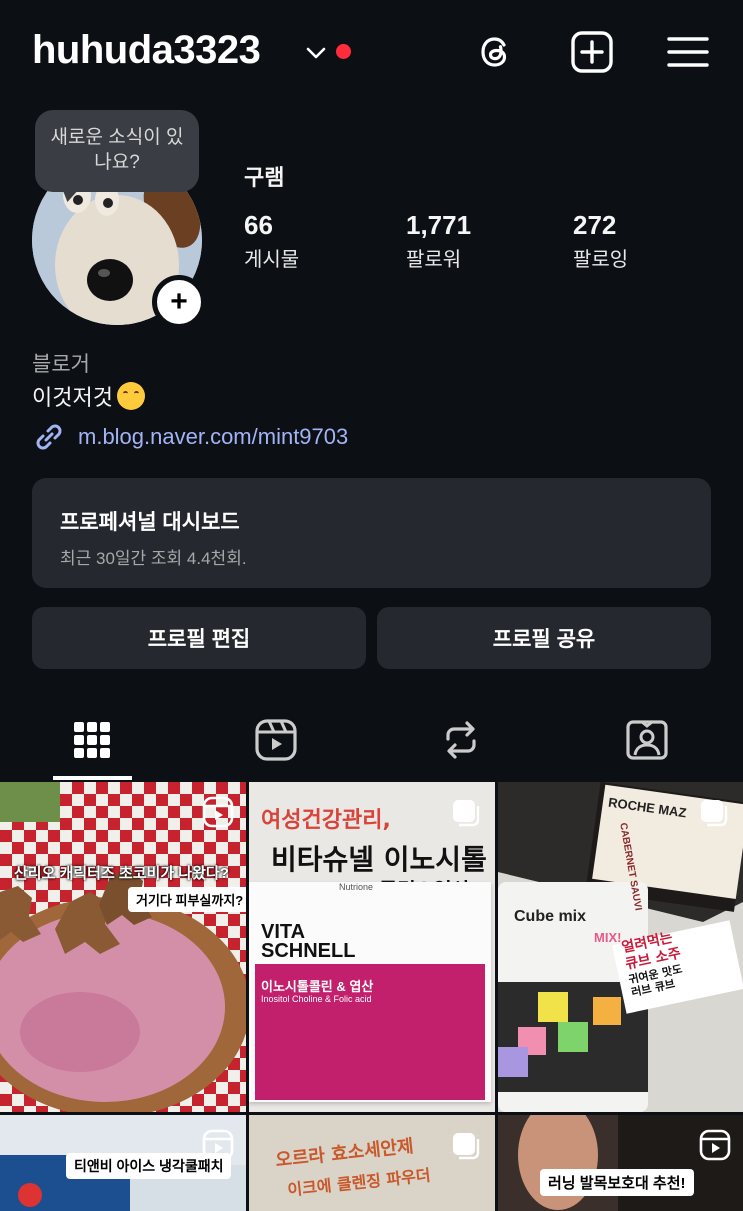 This screenshot has width=743, height=1211. What do you see at coordinates (271, 257) in the screenshot?
I see `posts-label: 게시물` at bounding box center [271, 257].